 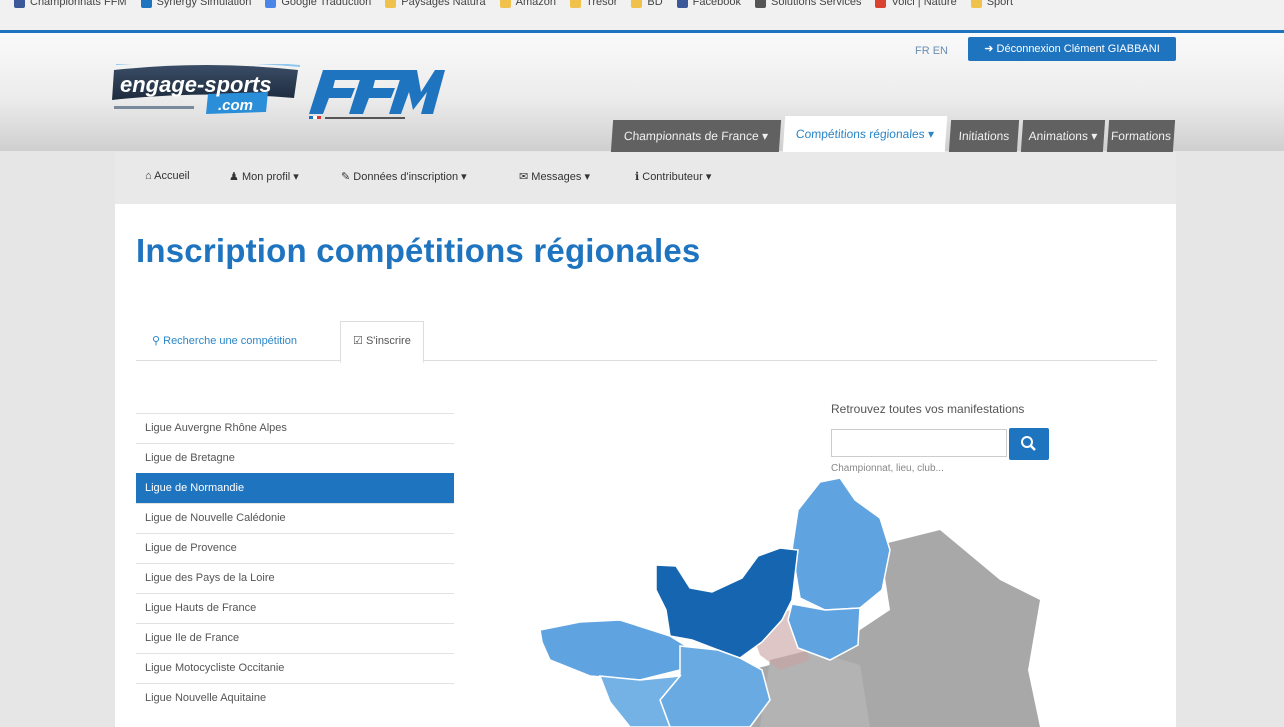 I want to click on search-button, so click(x=1029, y=444).